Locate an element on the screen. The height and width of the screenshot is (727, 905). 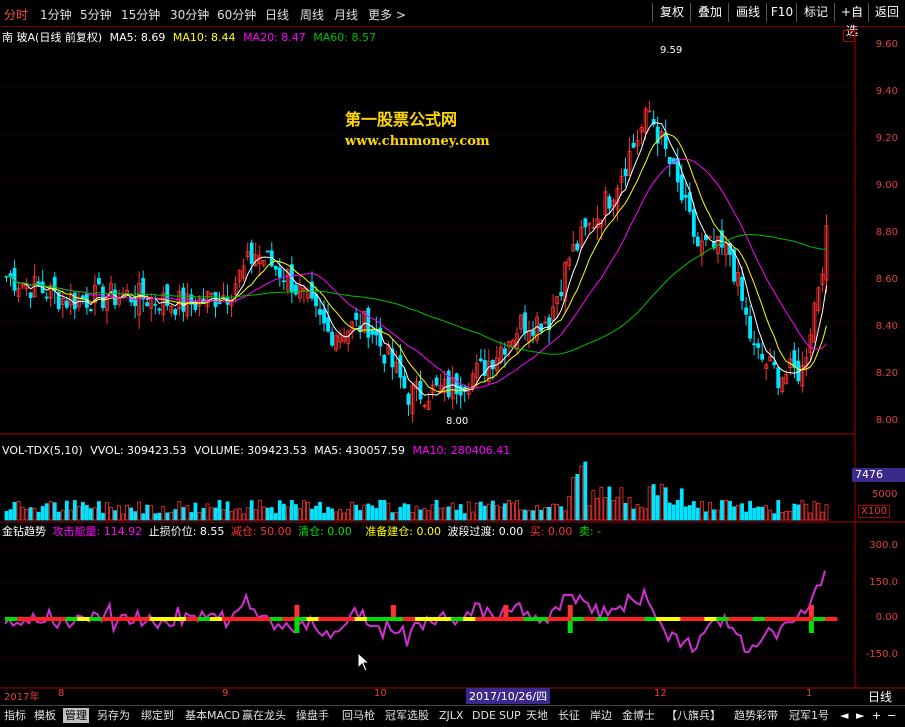
period-tab-monthly: 月线 is located at coordinates (346, 14).